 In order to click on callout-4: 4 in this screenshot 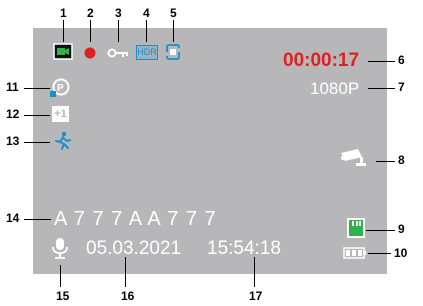, I will do `click(146, 13)`.